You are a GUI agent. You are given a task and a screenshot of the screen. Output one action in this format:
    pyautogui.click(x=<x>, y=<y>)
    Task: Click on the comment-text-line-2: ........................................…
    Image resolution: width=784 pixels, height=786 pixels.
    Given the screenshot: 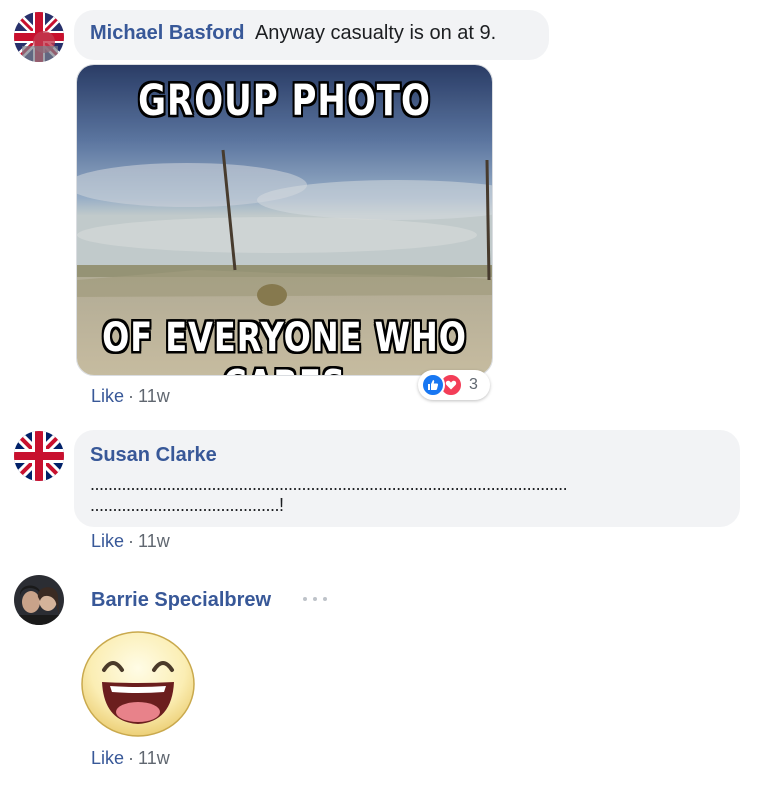 What is the action you would take?
    pyautogui.click(x=187, y=505)
    